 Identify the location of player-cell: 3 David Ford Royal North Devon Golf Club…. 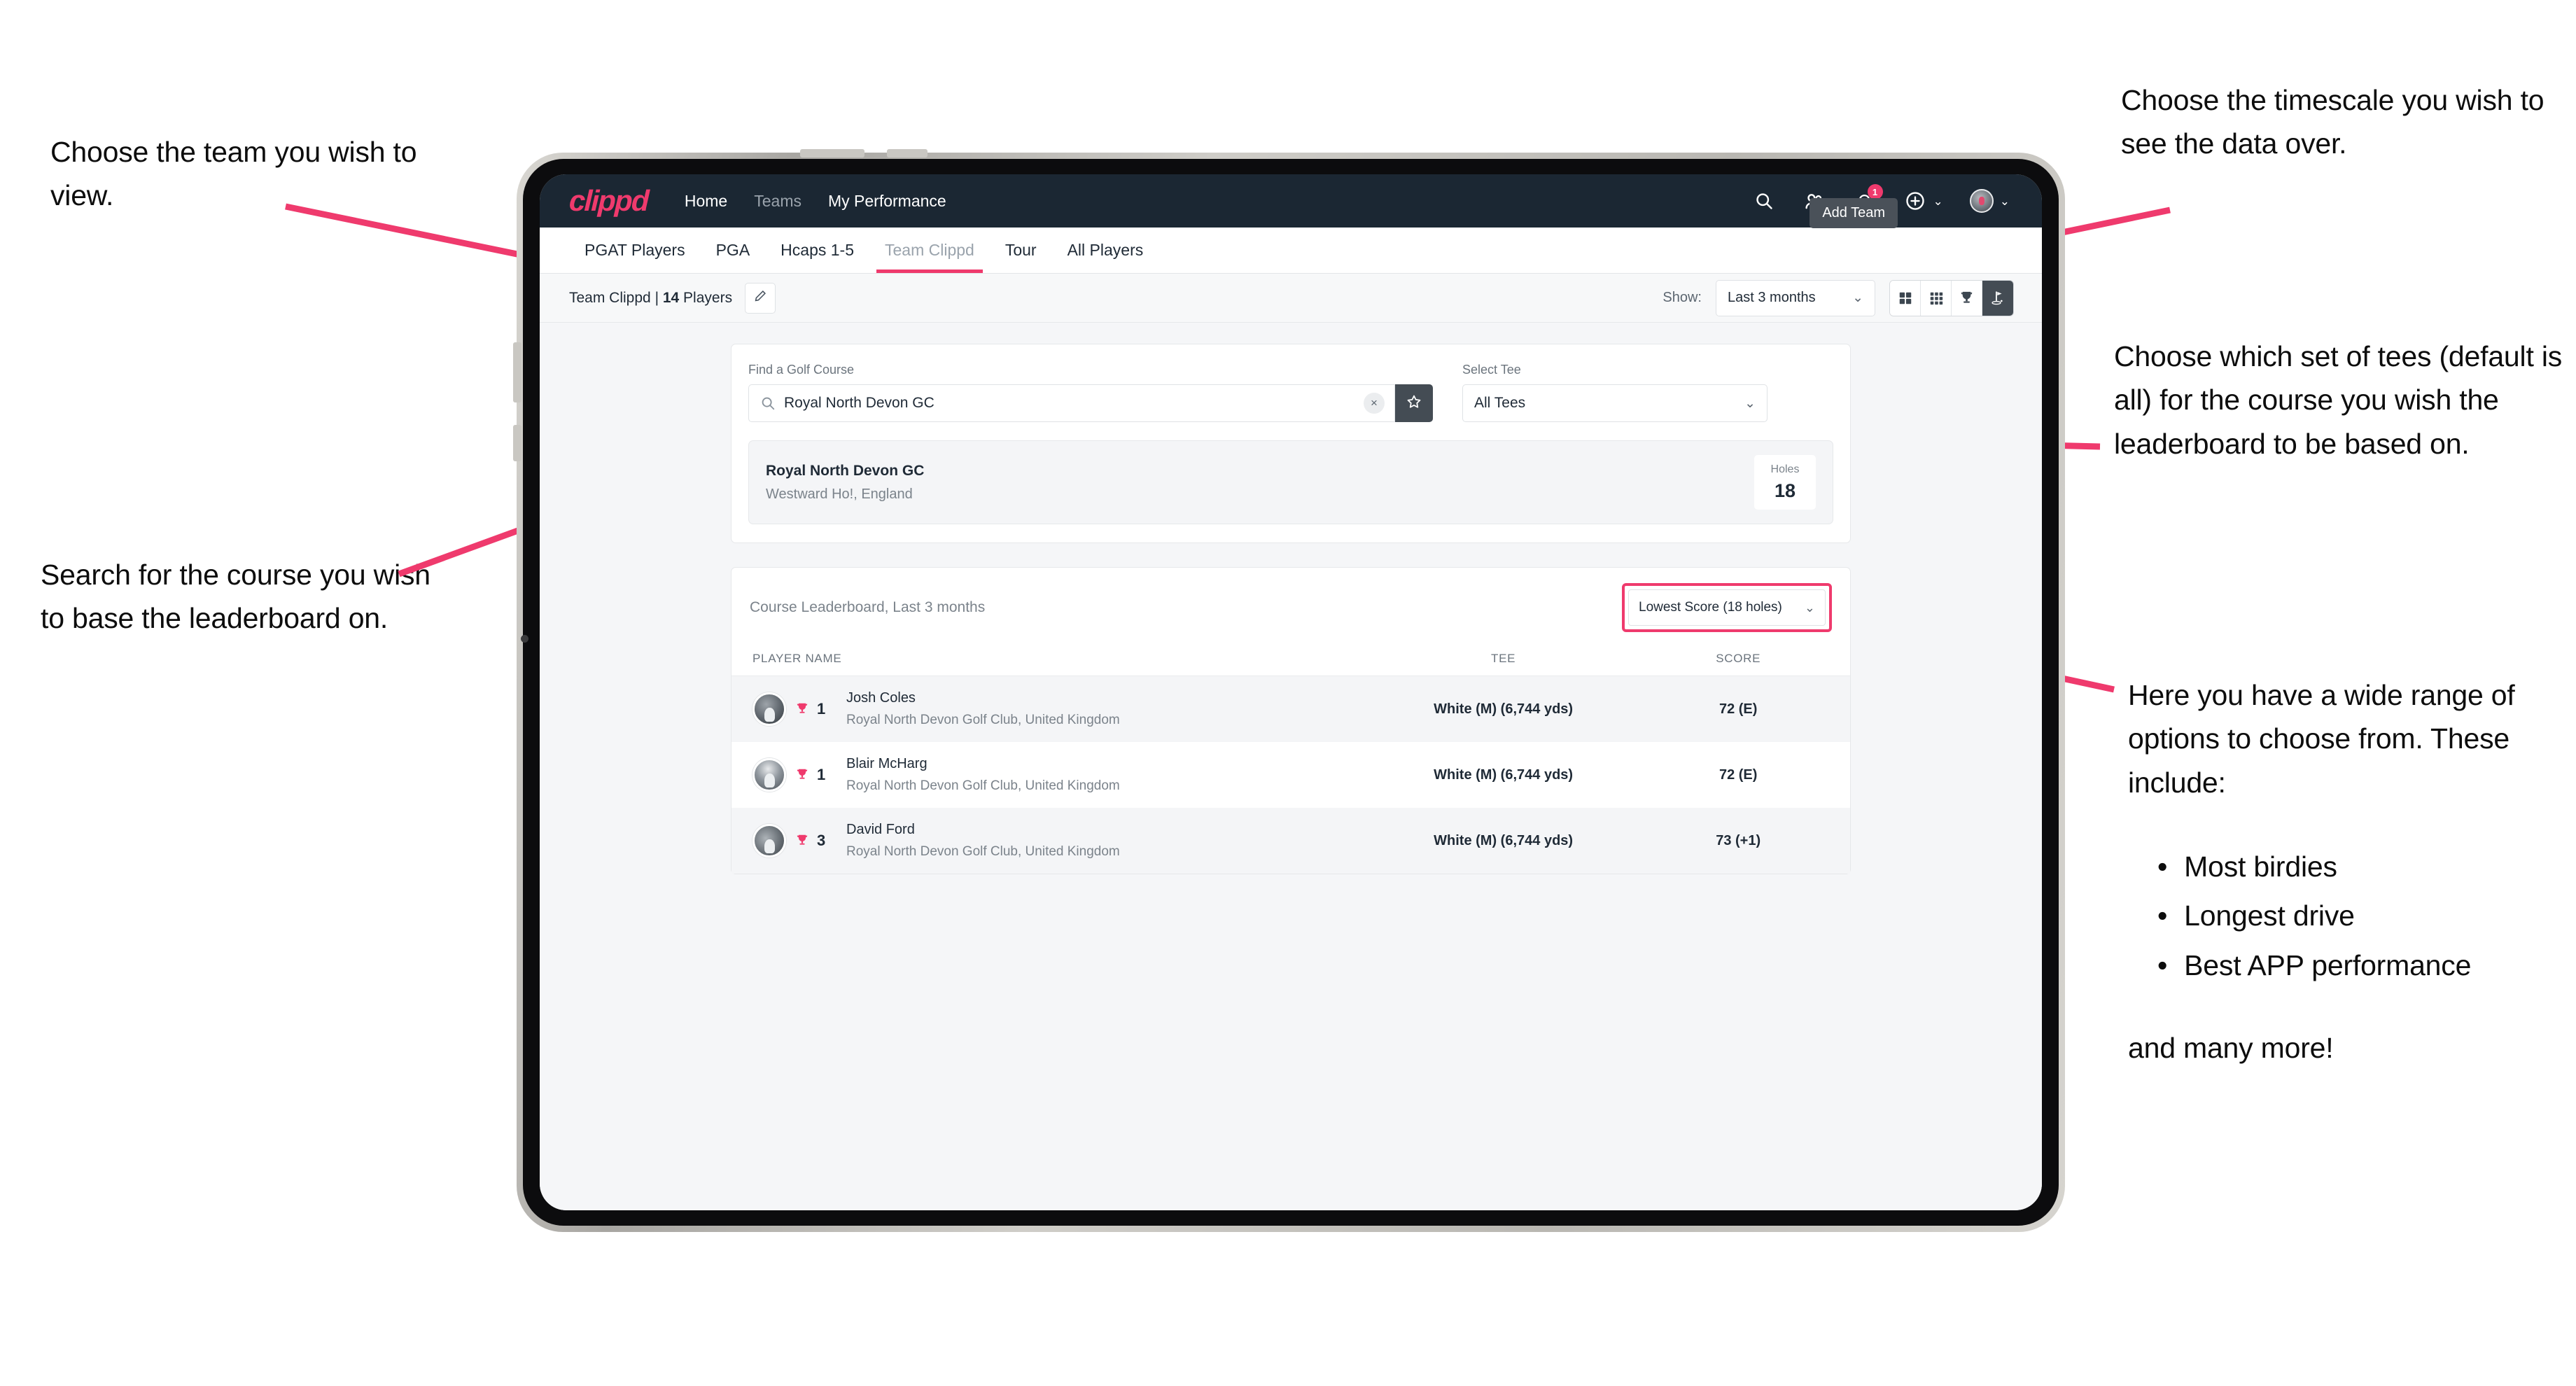
(1056, 841).